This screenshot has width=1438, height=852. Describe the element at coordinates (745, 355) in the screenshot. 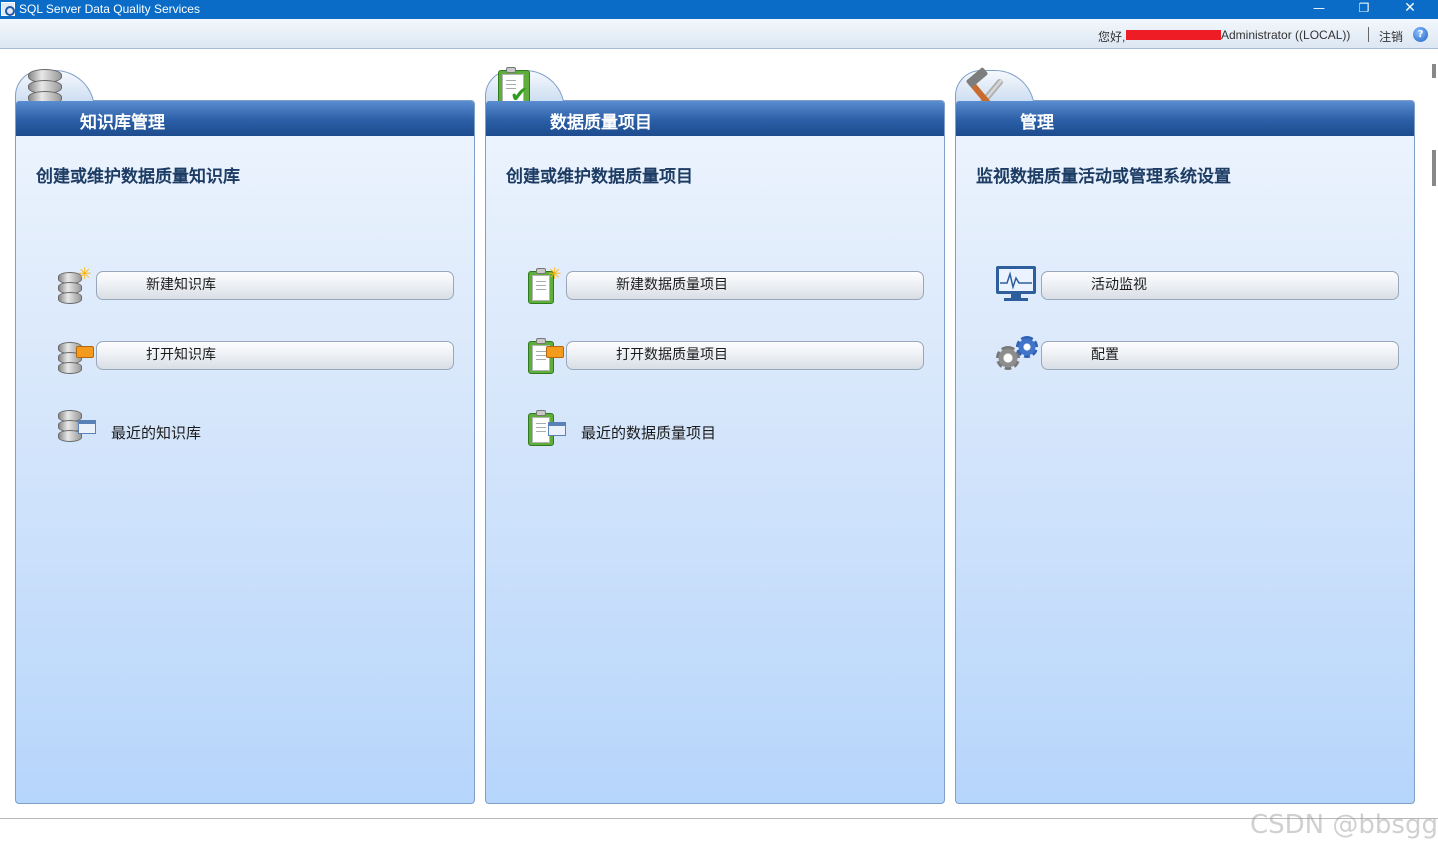

I see `open-project-button: 打开数据质量项目` at that location.